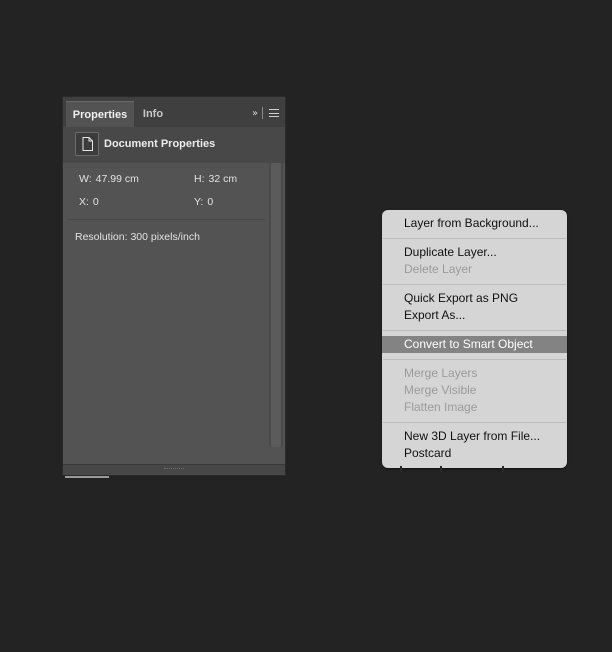 Image resolution: width=612 pixels, height=652 pixels. I want to click on panel-footer, so click(174, 469).